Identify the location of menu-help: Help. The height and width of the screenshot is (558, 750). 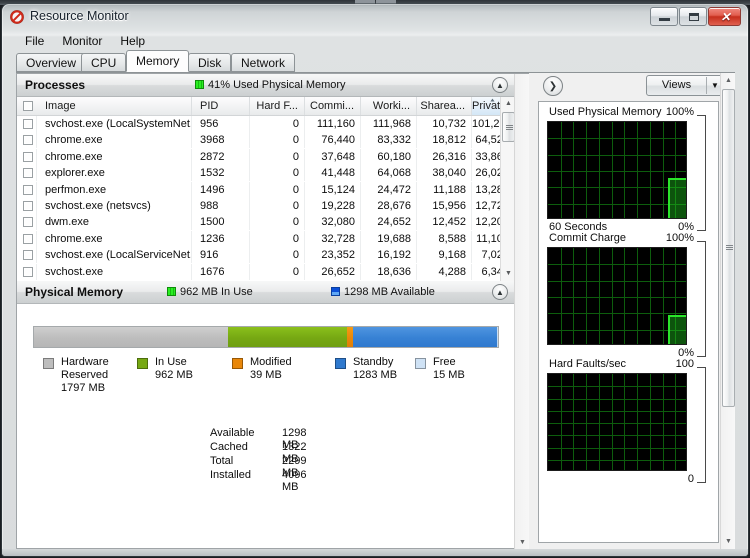
(132, 41).